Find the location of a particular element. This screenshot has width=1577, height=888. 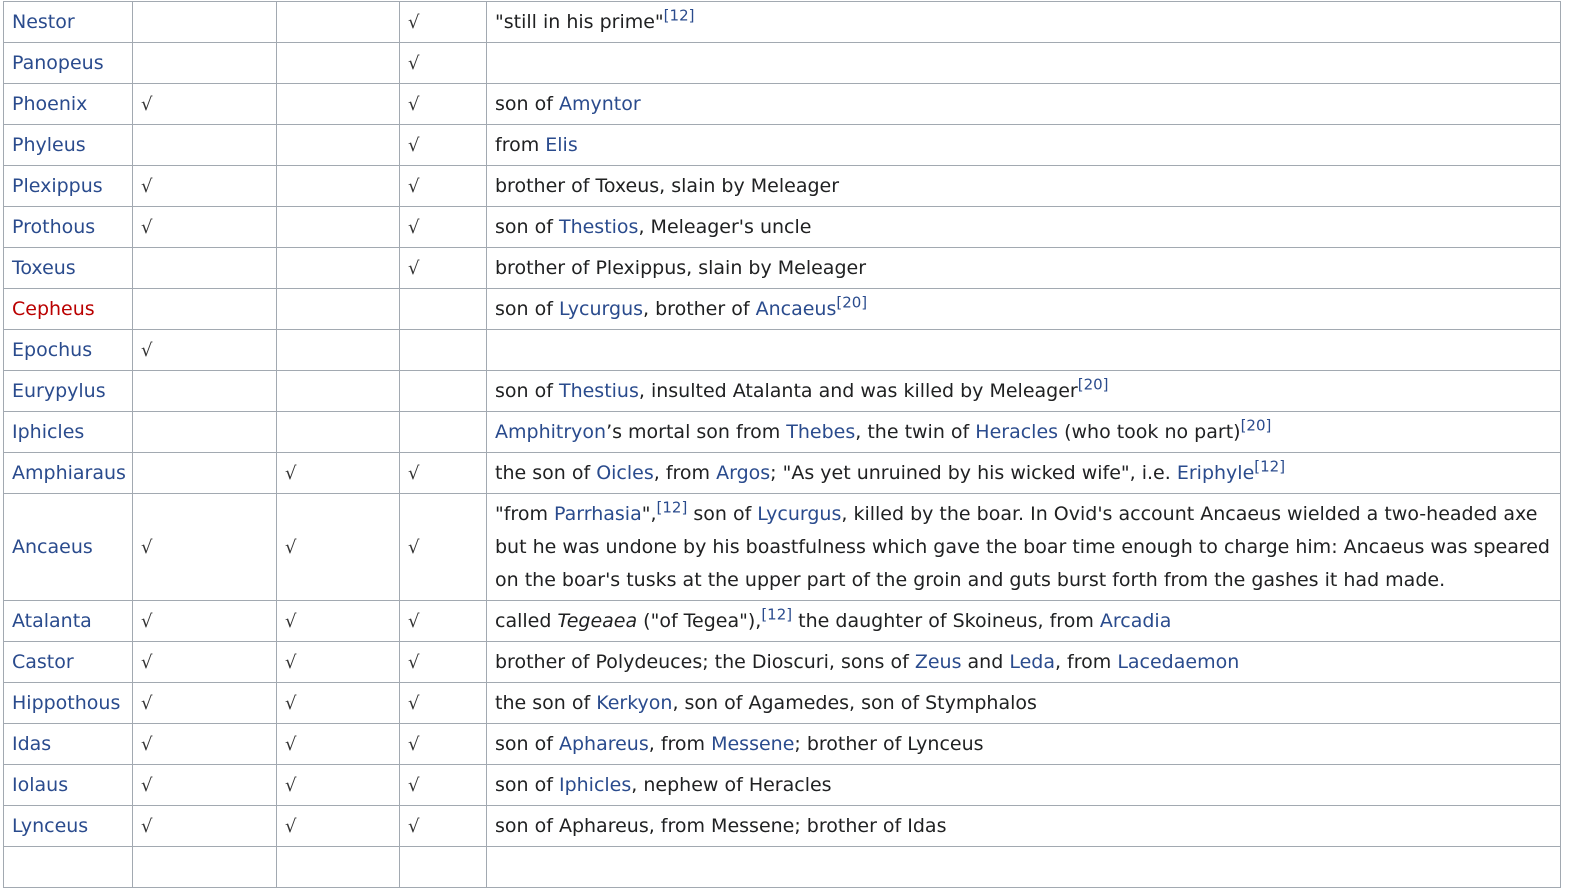

hunter-name-link: Phyleus is located at coordinates (49, 145).